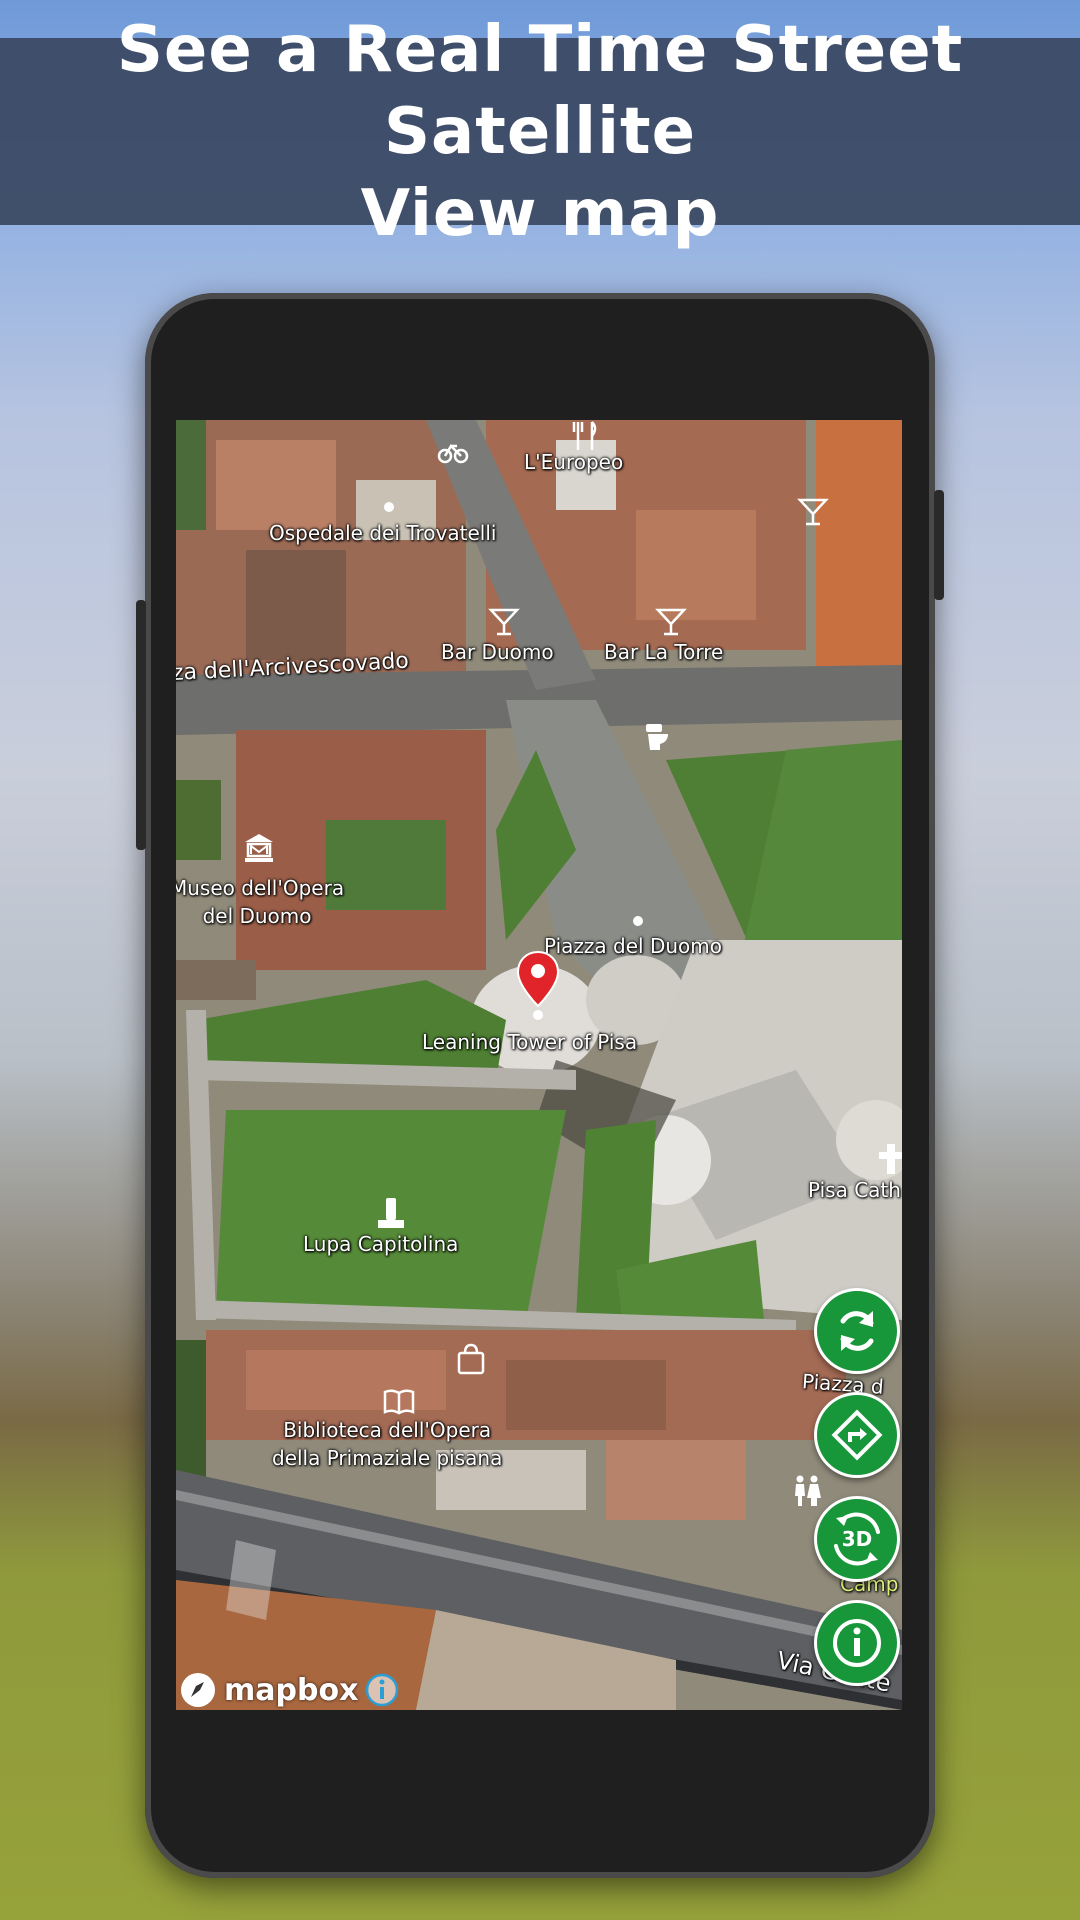 Image resolution: width=1080 pixels, height=1920 pixels. What do you see at coordinates (497, 652) in the screenshot?
I see `poi-label-bar-duomo: Bar Duomo` at bounding box center [497, 652].